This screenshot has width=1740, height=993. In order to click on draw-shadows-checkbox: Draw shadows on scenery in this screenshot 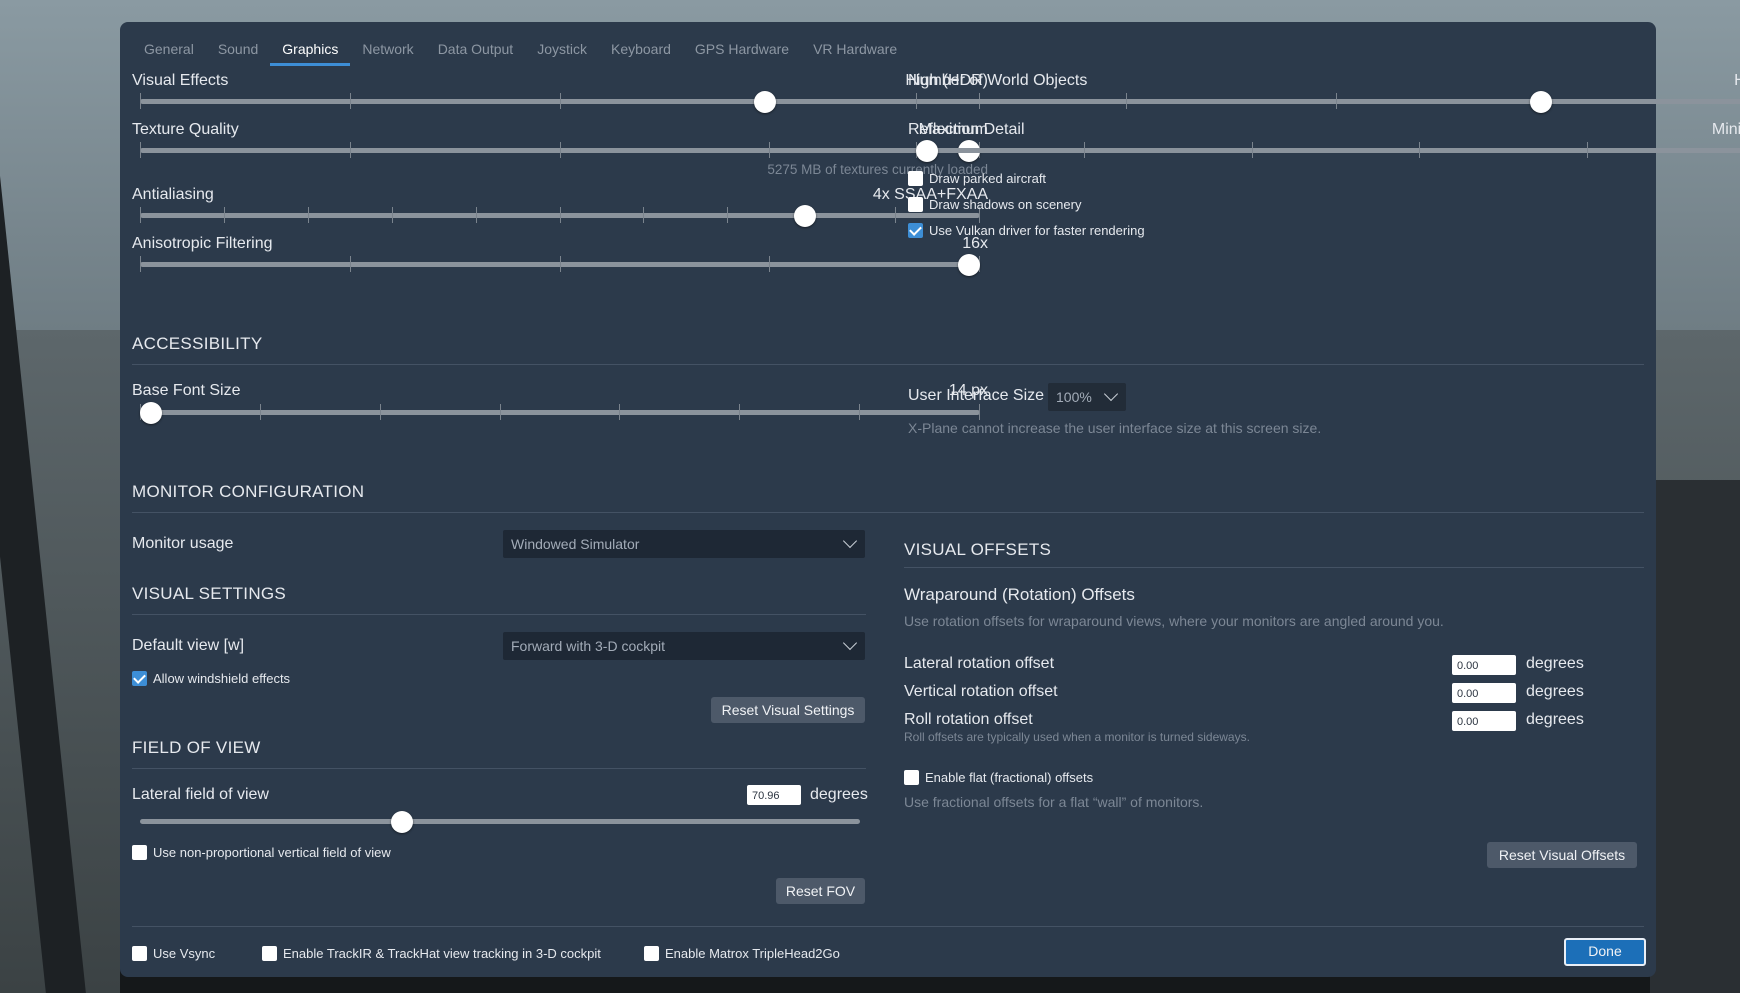, I will do `click(994, 204)`.